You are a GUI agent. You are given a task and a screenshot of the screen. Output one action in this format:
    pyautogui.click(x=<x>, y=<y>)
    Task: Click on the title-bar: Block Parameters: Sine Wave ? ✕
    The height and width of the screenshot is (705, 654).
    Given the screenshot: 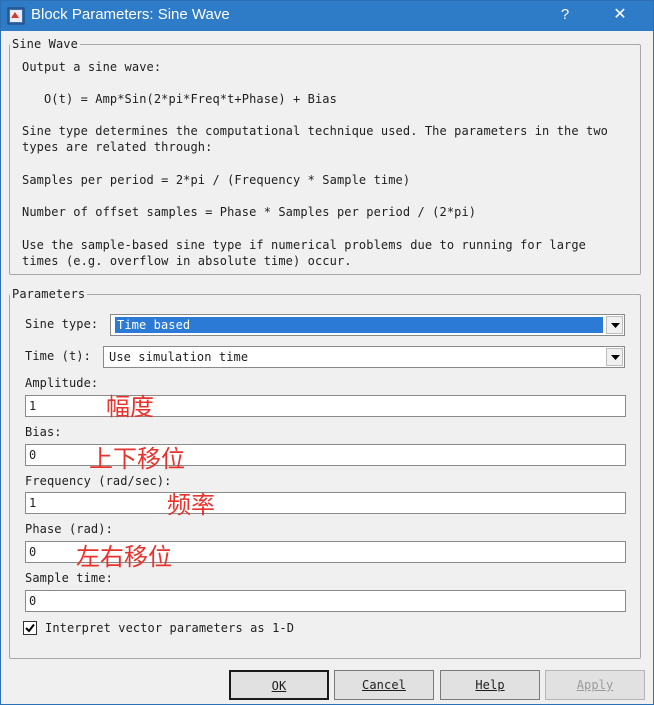 What is the action you would take?
    pyautogui.click(x=327, y=16)
    